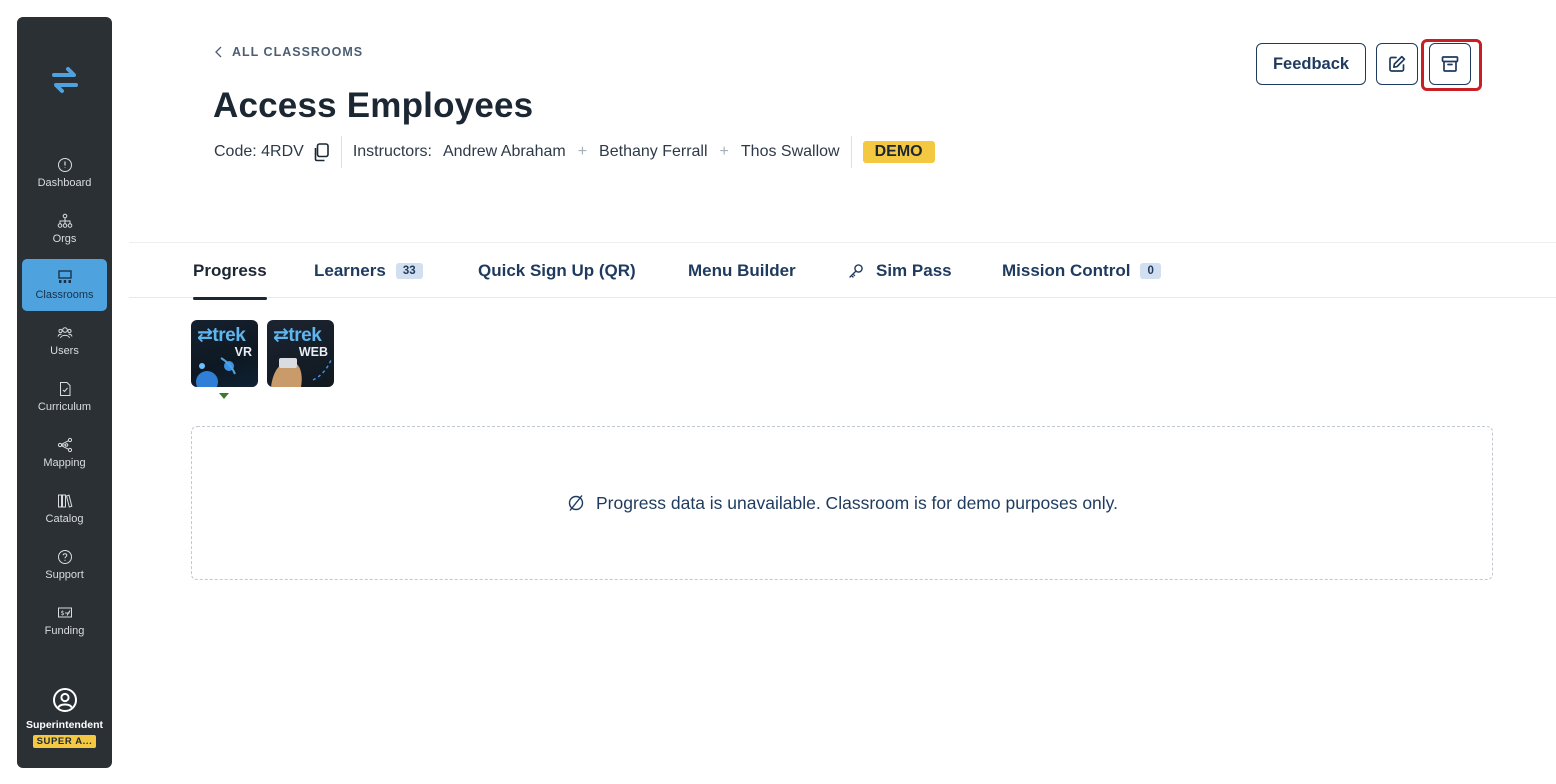 The width and height of the screenshot is (1556, 784). I want to click on org-chart-icon, so click(64, 220).